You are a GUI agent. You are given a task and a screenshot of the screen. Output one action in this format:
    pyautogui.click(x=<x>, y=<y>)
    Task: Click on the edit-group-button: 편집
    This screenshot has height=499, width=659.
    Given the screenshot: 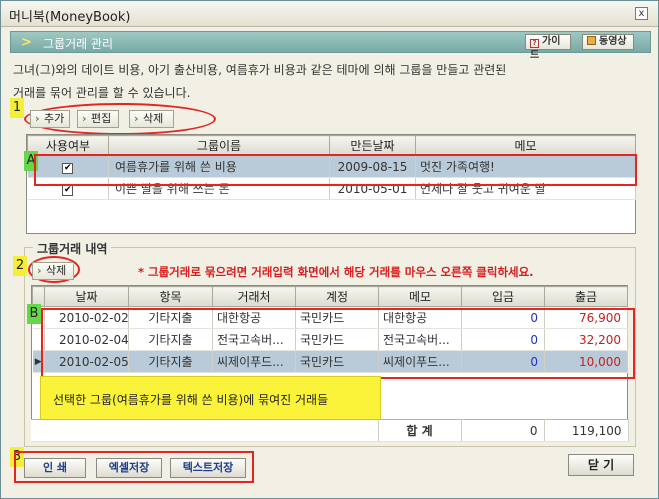 What is the action you would take?
    pyautogui.click(x=98, y=119)
    